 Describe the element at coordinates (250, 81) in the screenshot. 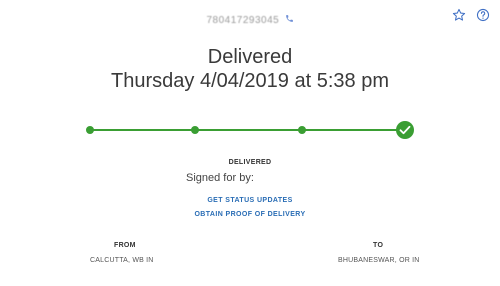

I see `delivery-date: Thursday 4/04/2019 at 5:38 pm` at that location.